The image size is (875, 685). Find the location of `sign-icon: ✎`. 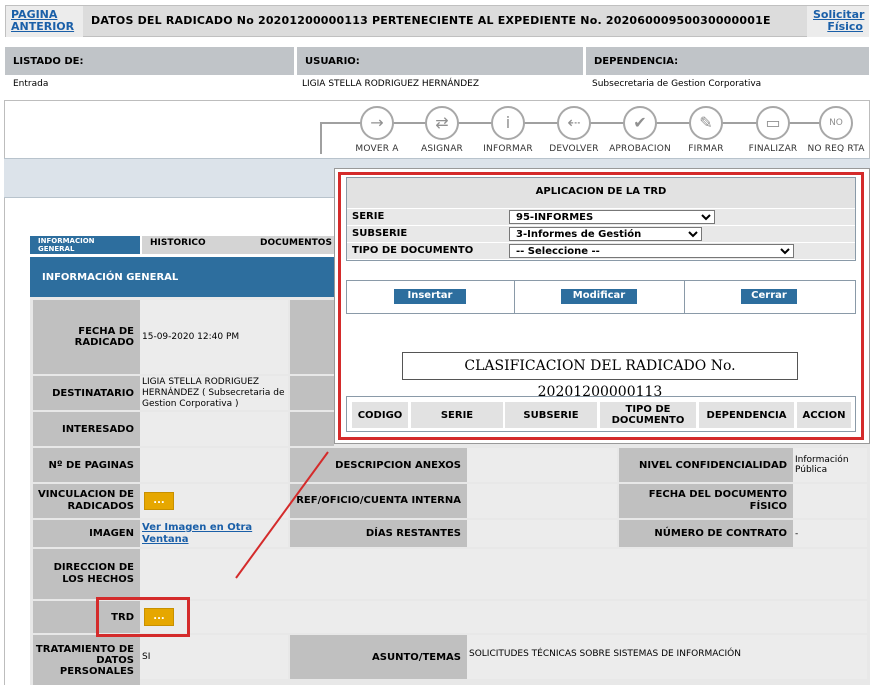

sign-icon: ✎ is located at coordinates (706, 123).